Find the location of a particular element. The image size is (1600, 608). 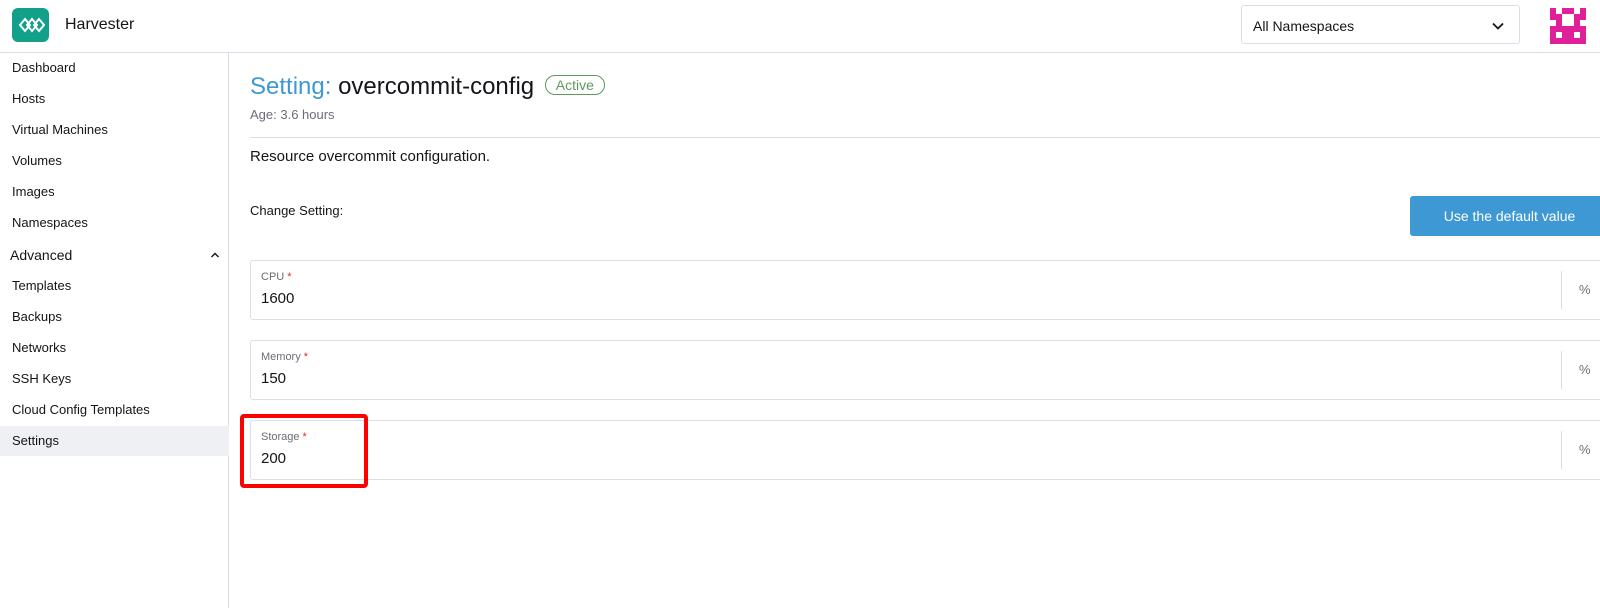

page-title: Setting: overcommit-config Active is located at coordinates (427, 87).